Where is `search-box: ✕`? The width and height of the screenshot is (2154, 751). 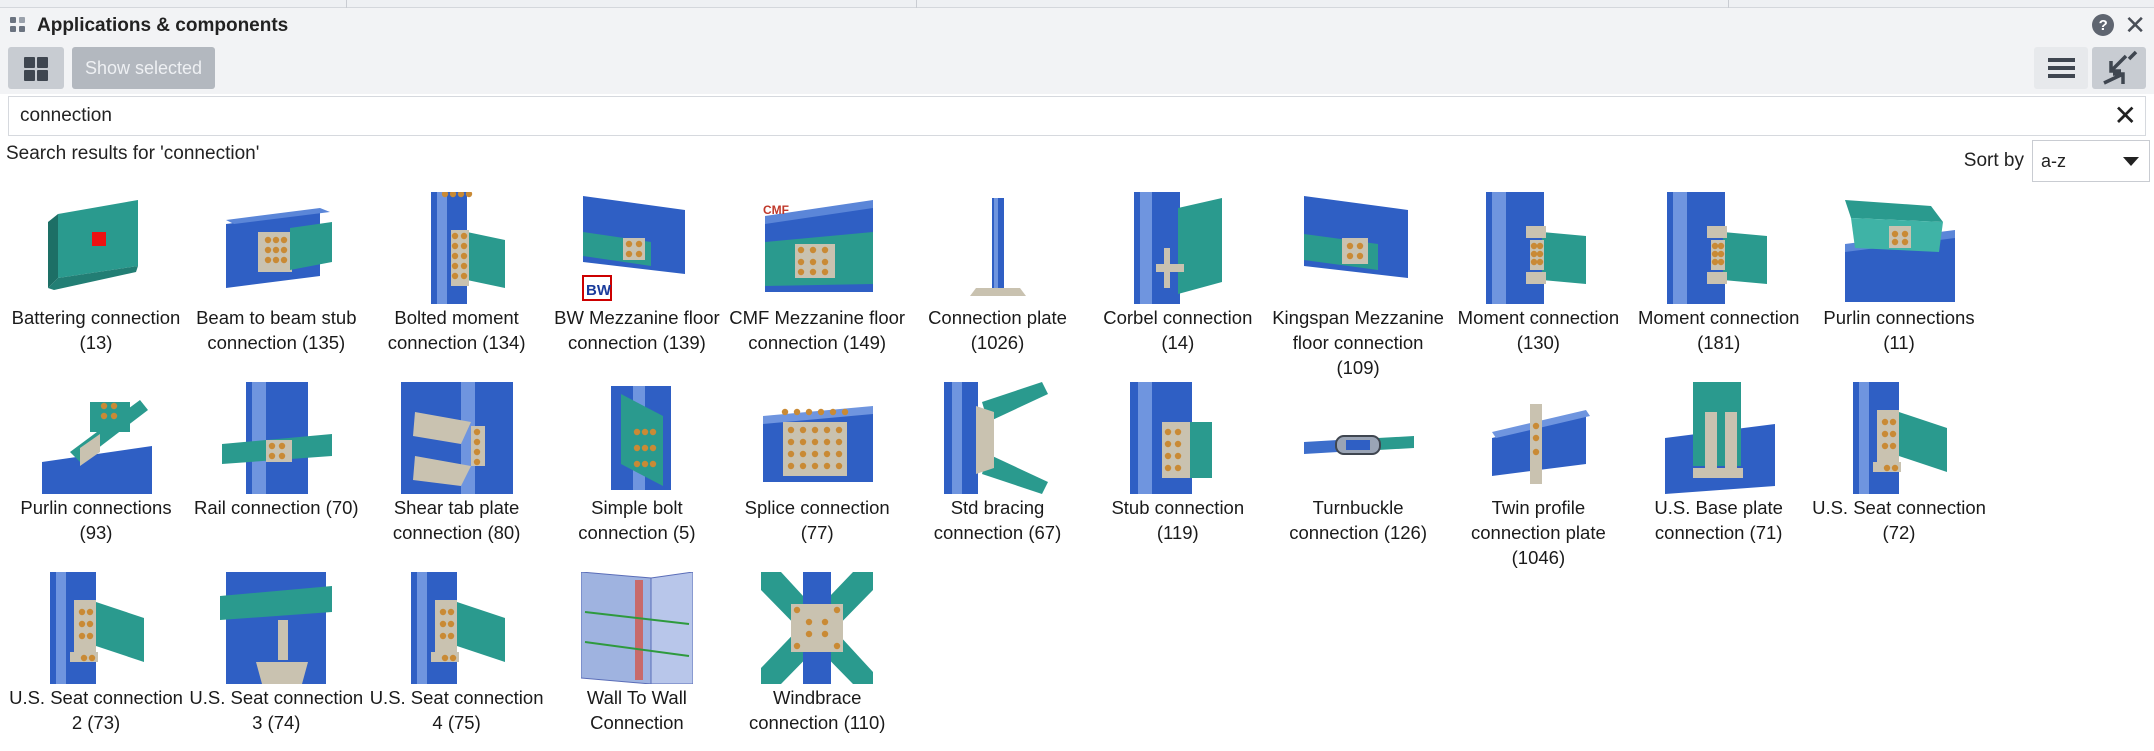 search-box: ✕ is located at coordinates (1077, 116).